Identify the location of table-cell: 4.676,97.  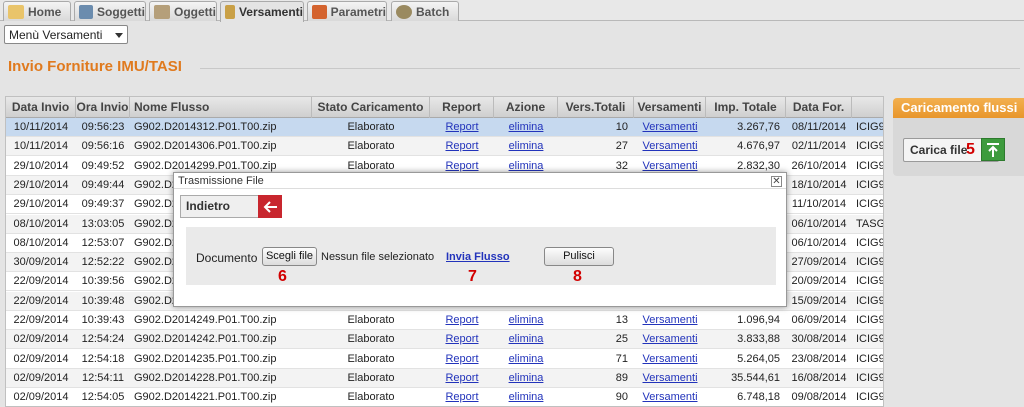
(758, 146).